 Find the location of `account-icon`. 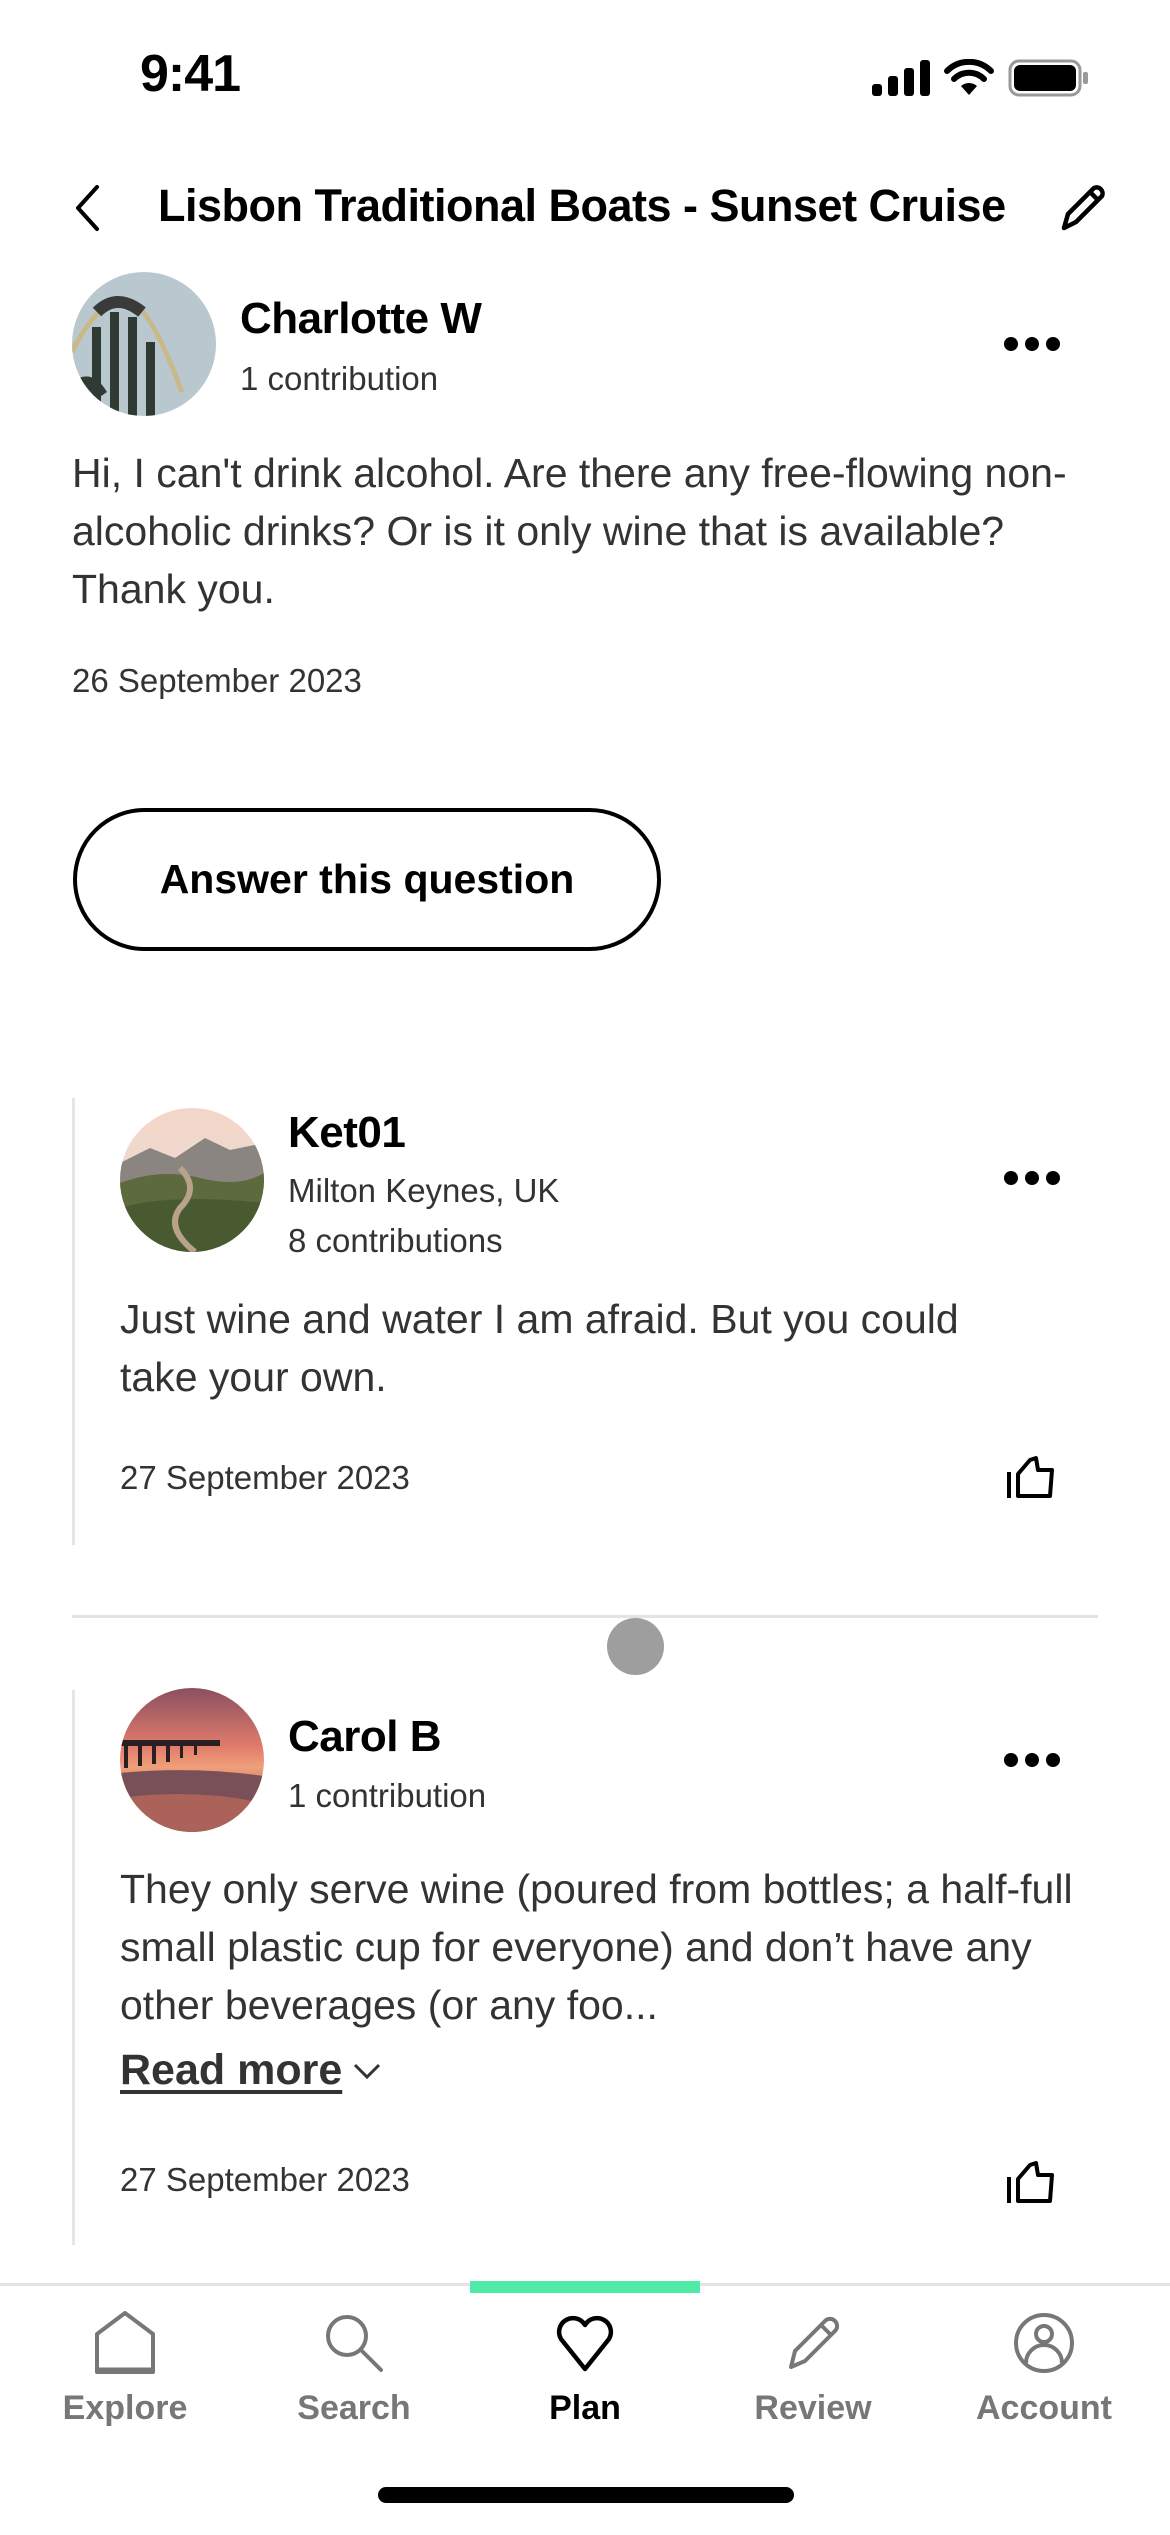

account-icon is located at coordinates (1044, 2343).